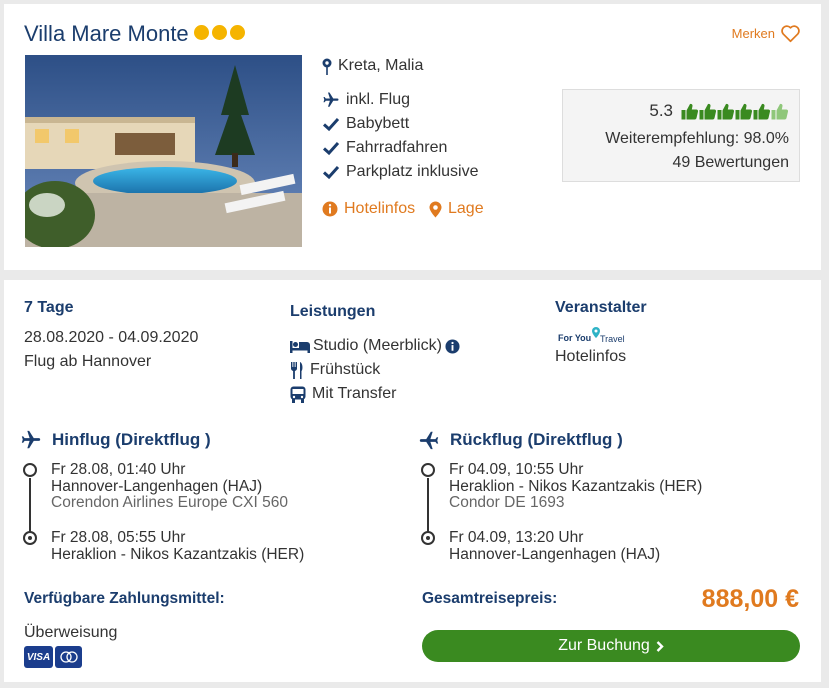 Image resolution: width=829 pixels, height=688 pixels. I want to click on hotel-name: Villa Mare Monte, so click(106, 34).